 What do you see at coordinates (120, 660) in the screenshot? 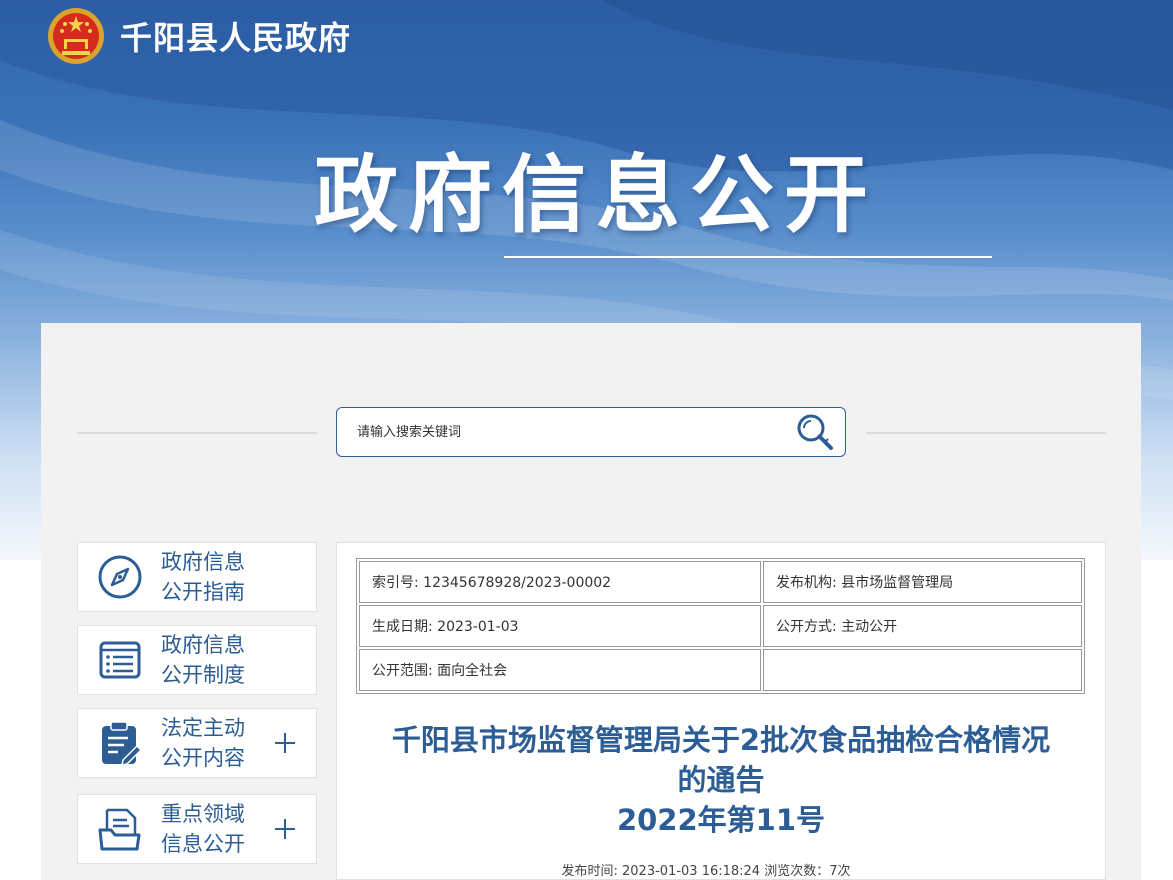
I see `list-document-icon` at bounding box center [120, 660].